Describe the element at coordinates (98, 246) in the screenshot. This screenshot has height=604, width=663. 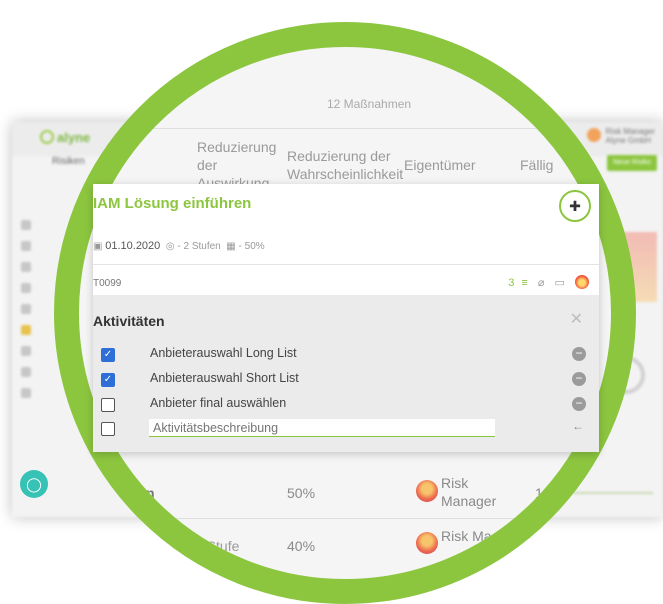
I see `calendar-icon: ▣` at that location.